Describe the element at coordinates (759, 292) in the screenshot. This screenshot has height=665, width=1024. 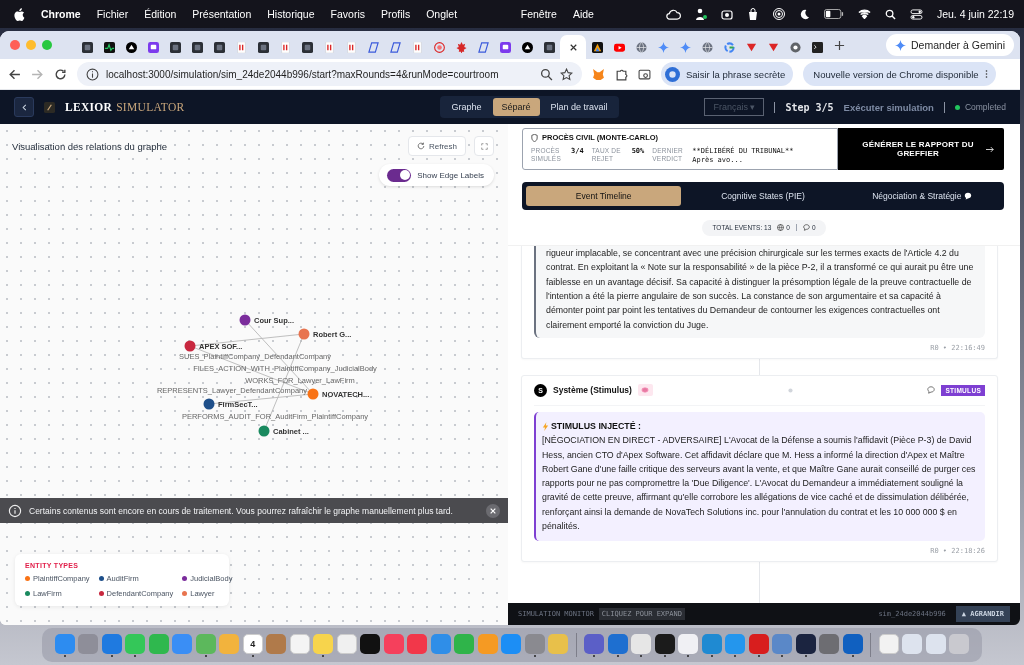
I see `event-message: rigueur implacable, se concentrant avec une précision chirurgicale sur les termes exacts de l'Article 4.2 du contrat. En exploitant la « Note sur la responsabilité » de la pièce P-2, il a transformé ce qui aurait pu être une faiblesse en un avantage décisif. Sa capacité à distinguer la présomption légale de la preuve contractuelle de l'intention a été la pierre angulaire de son succès. La constance de son argumentaire et sa capacité à démonter point par point les tentatives du Demandeur de contourner les exigences contractuelles ont clairement emporté la conviction du Juge.` at that location.